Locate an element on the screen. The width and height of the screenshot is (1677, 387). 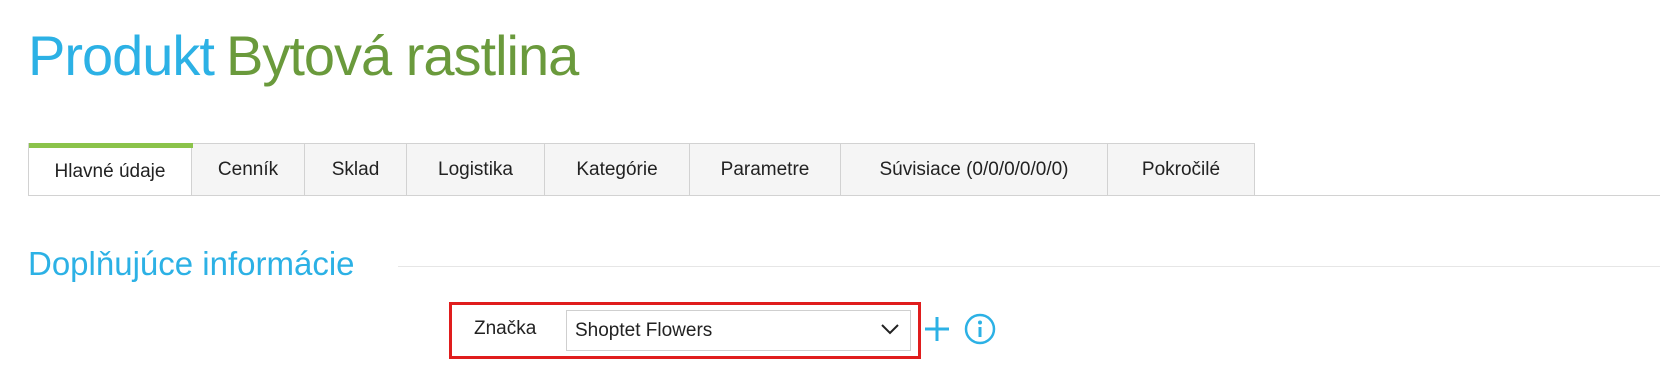
tab-label: Kategórie is located at coordinates (617, 169).